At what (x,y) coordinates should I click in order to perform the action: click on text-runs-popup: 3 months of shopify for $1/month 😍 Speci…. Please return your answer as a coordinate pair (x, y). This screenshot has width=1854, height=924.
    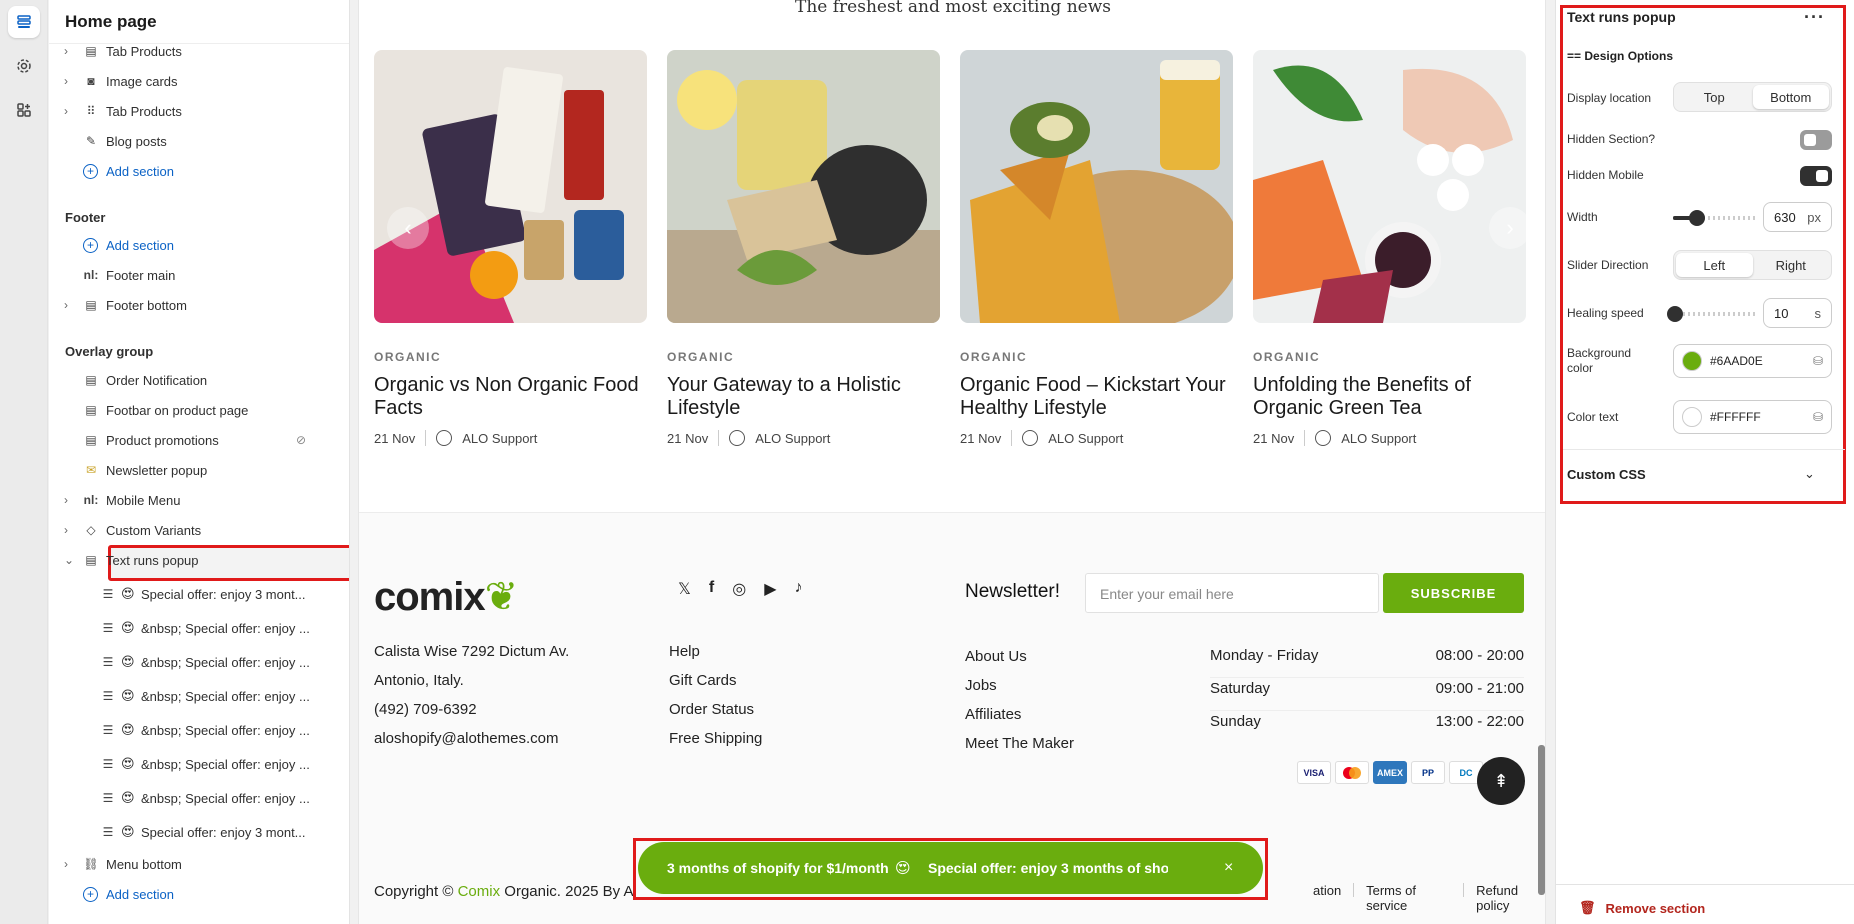
    Looking at the image, I should click on (950, 868).